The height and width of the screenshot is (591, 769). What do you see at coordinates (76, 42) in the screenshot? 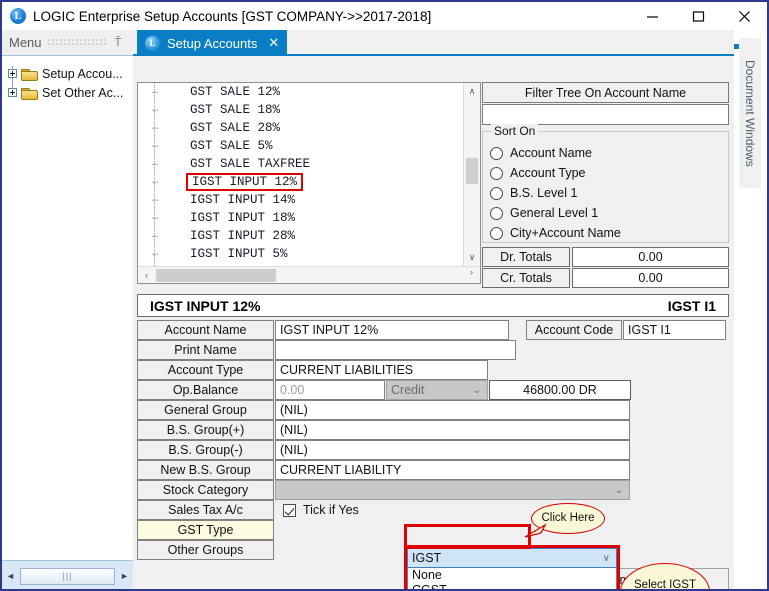
I see `drag-dots-icon` at bounding box center [76, 42].